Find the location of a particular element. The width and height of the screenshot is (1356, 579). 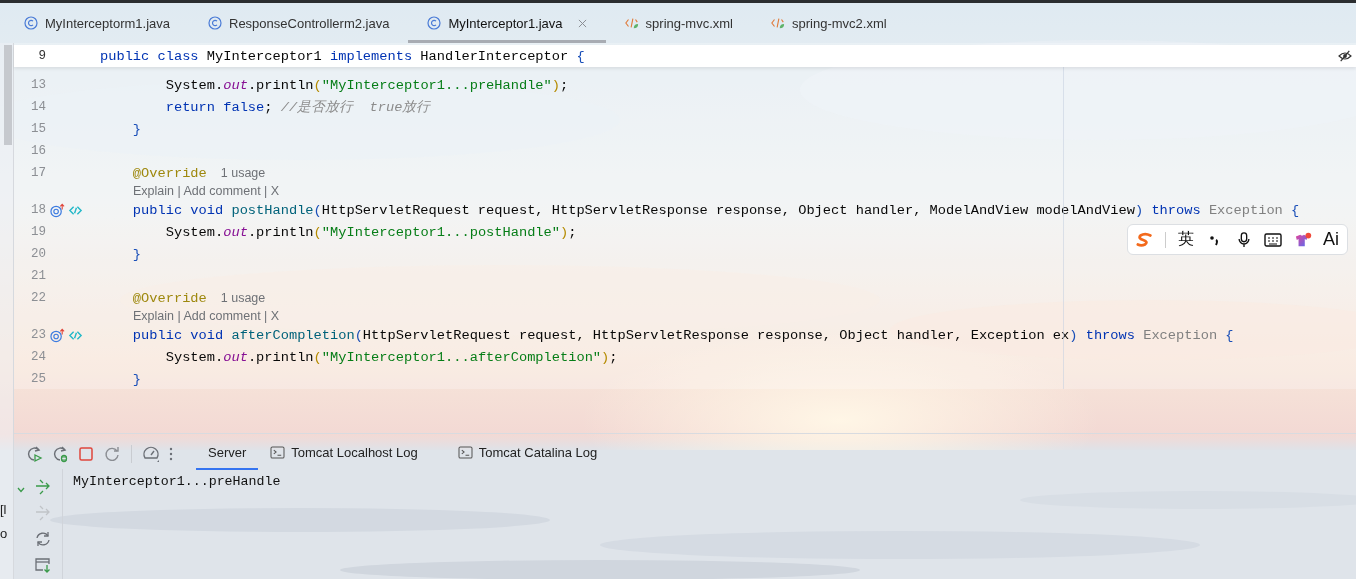

panel-tab: Tomcat Localhost Log is located at coordinates (344, 453).